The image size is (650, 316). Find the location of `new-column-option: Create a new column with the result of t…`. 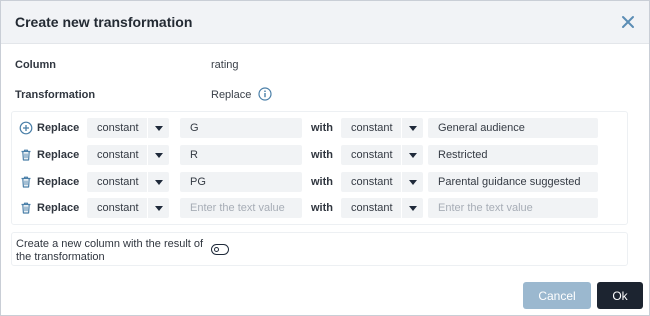

new-column-option: Create a new column with the result of t… is located at coordinates (319, 249).